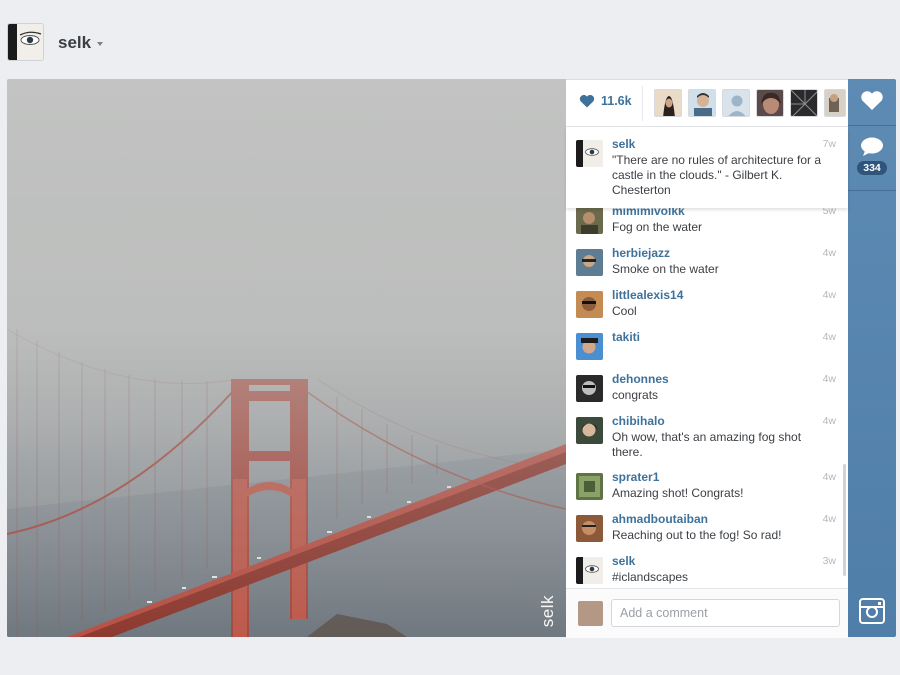  Describe the element at coordinates (872, 168) in the screenshot. I see `comment-count-badge: 334` at that location.